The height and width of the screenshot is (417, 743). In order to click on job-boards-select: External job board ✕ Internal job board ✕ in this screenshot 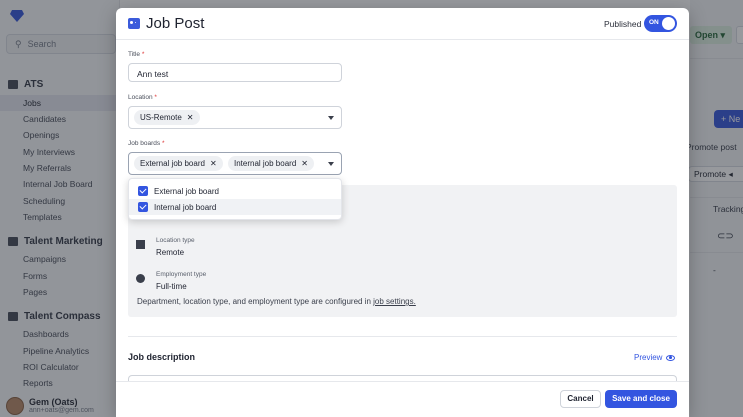, I will do `click(235, 163)`.